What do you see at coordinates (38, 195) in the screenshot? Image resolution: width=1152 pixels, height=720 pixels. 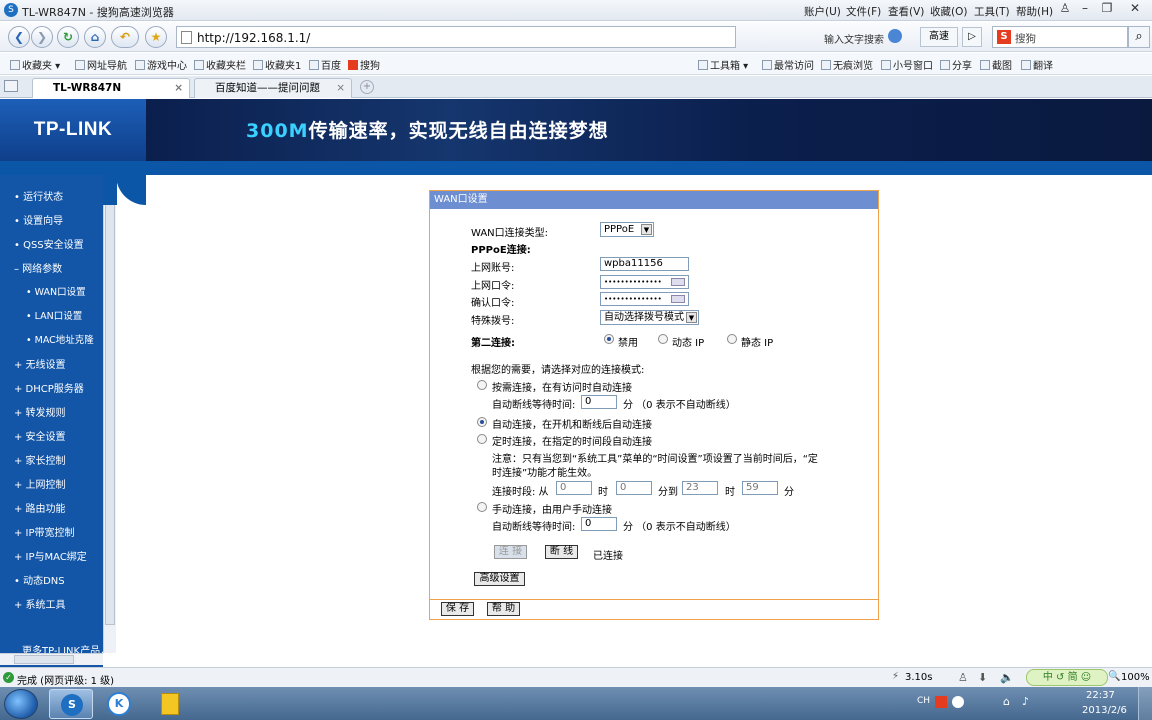 I see `sidebar-item-status: • 运行状态` at bounding box center [38, 195].